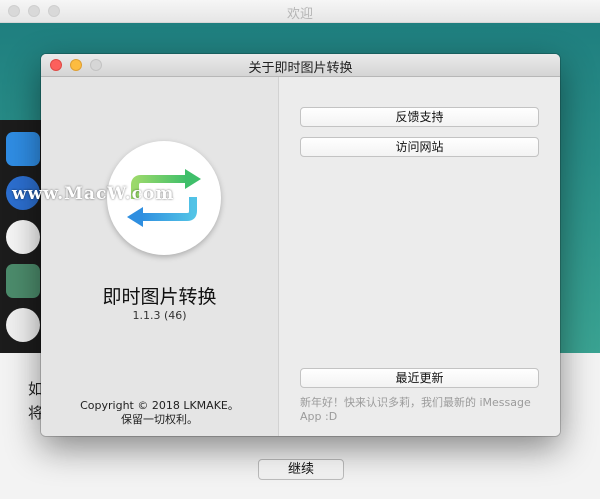 Image resolution: width=600 pixels, height=499 pixels. Describe the element at coordinates (159, 315) in the screenshot. I see `app-version: 1.1.3 (46)` at that location.